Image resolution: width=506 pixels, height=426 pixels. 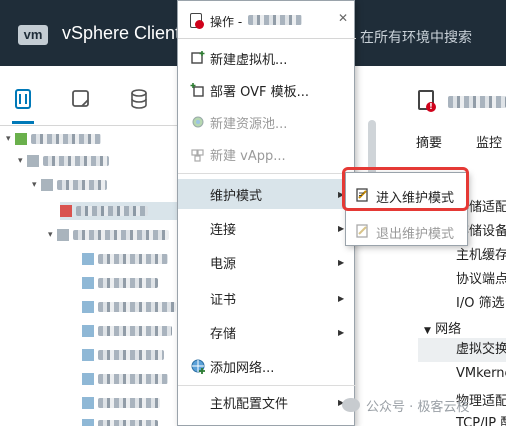 I want to click on new-vm-icon, so click(x=198, y=58).